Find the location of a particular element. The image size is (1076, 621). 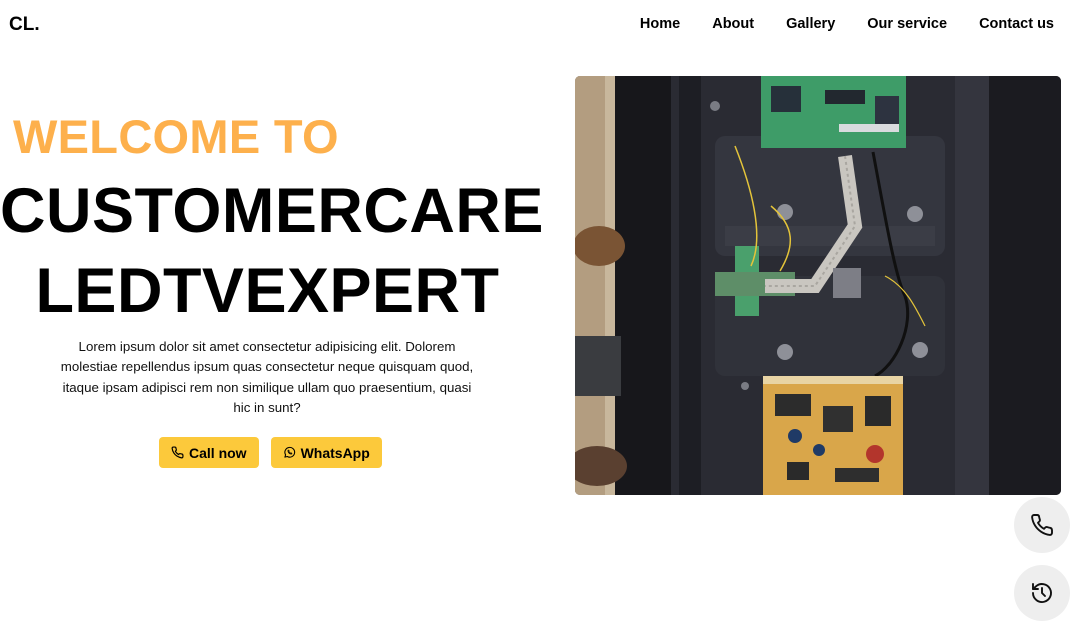

nav-home: Home is located at coordinates (660, 24).